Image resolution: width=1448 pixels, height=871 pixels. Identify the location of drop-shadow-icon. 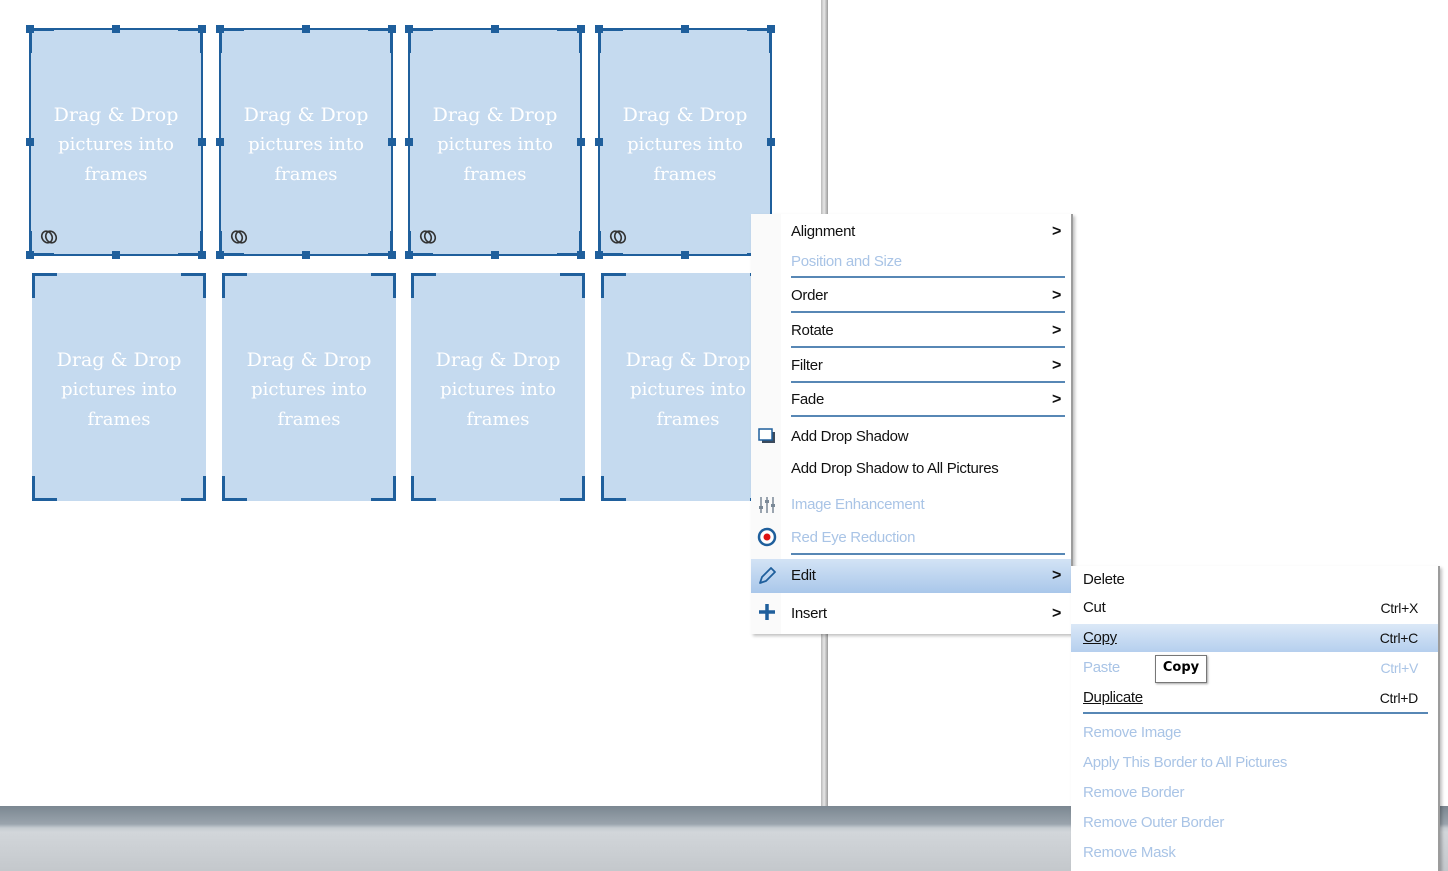
(766, 435).